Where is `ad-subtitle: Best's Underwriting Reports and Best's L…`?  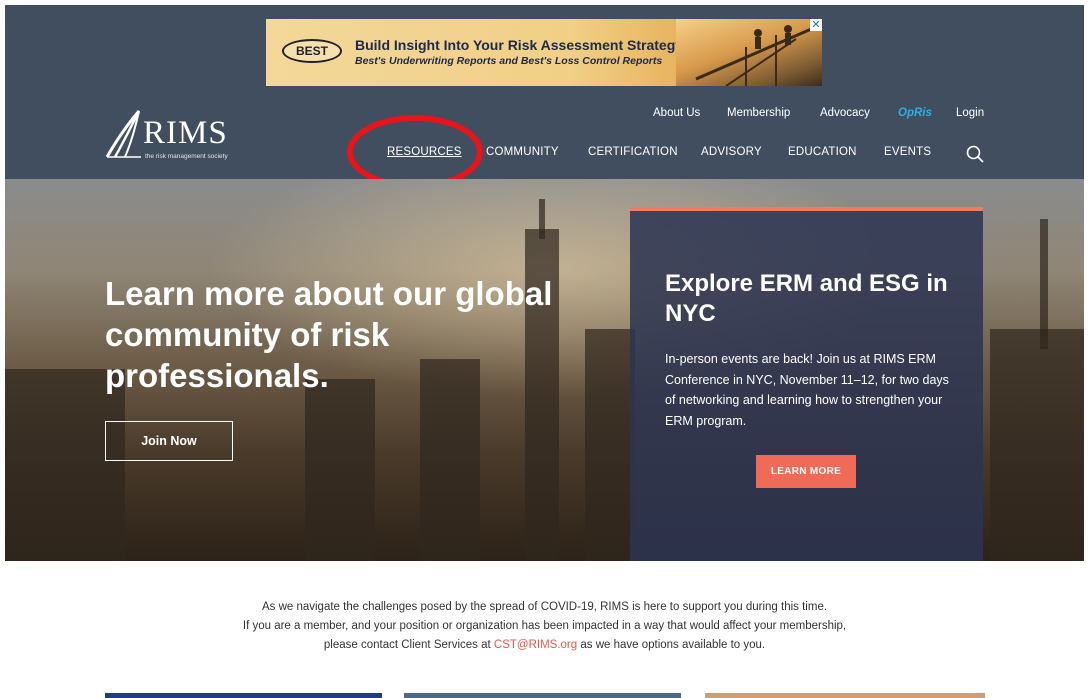
ad-subtitle: Best's Underwriting Reports and Best's L… is located at coordinates (509, 61).